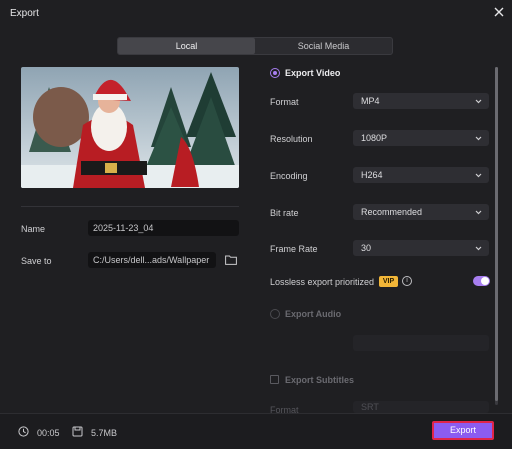 The image size is (512, 449). I want to click on name-input: 2025-11-23_04, so click(163, 228).